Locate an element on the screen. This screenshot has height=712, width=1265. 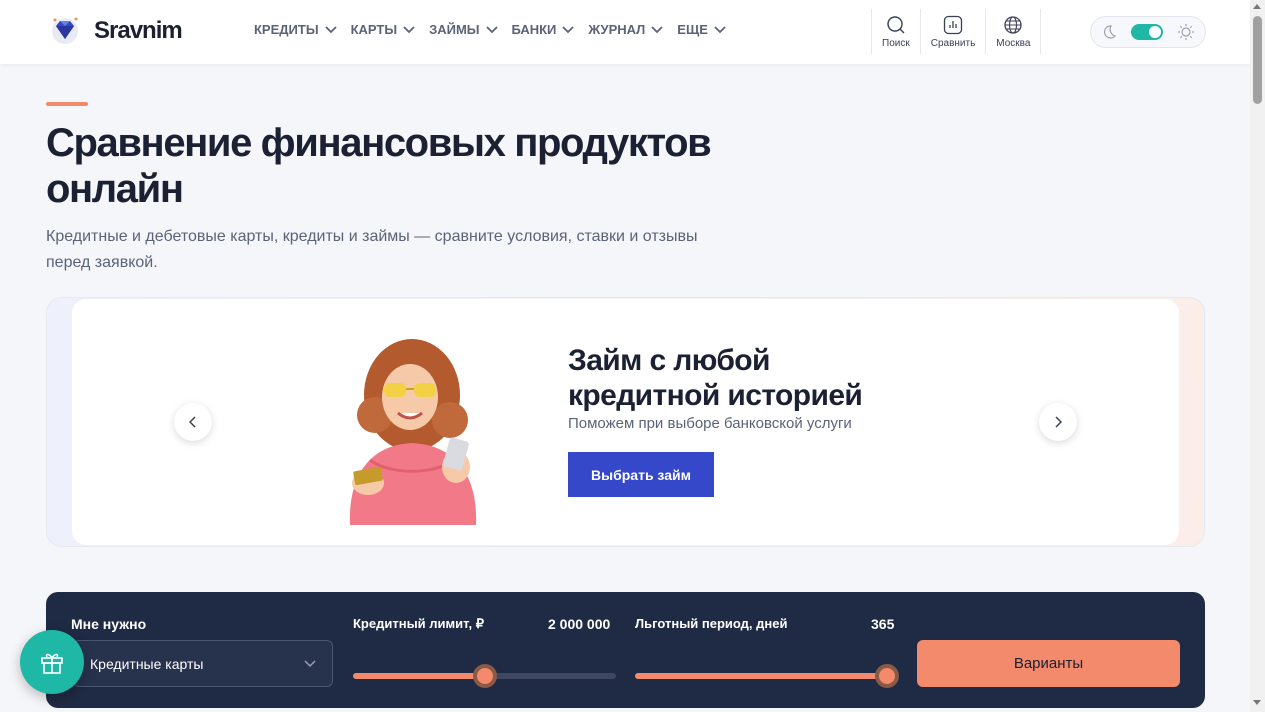
need-label: Мне нужно is located at coordinates (109, 624).